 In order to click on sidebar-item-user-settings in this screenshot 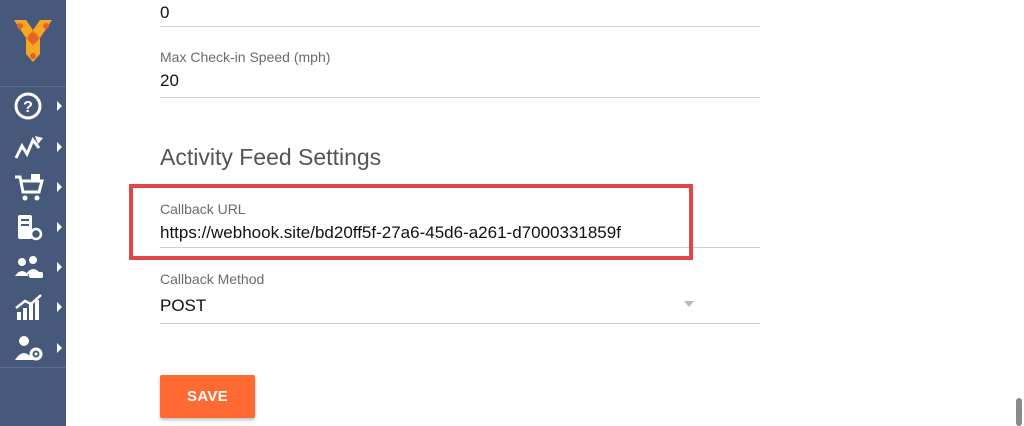, I will do `click(33, 348)`.